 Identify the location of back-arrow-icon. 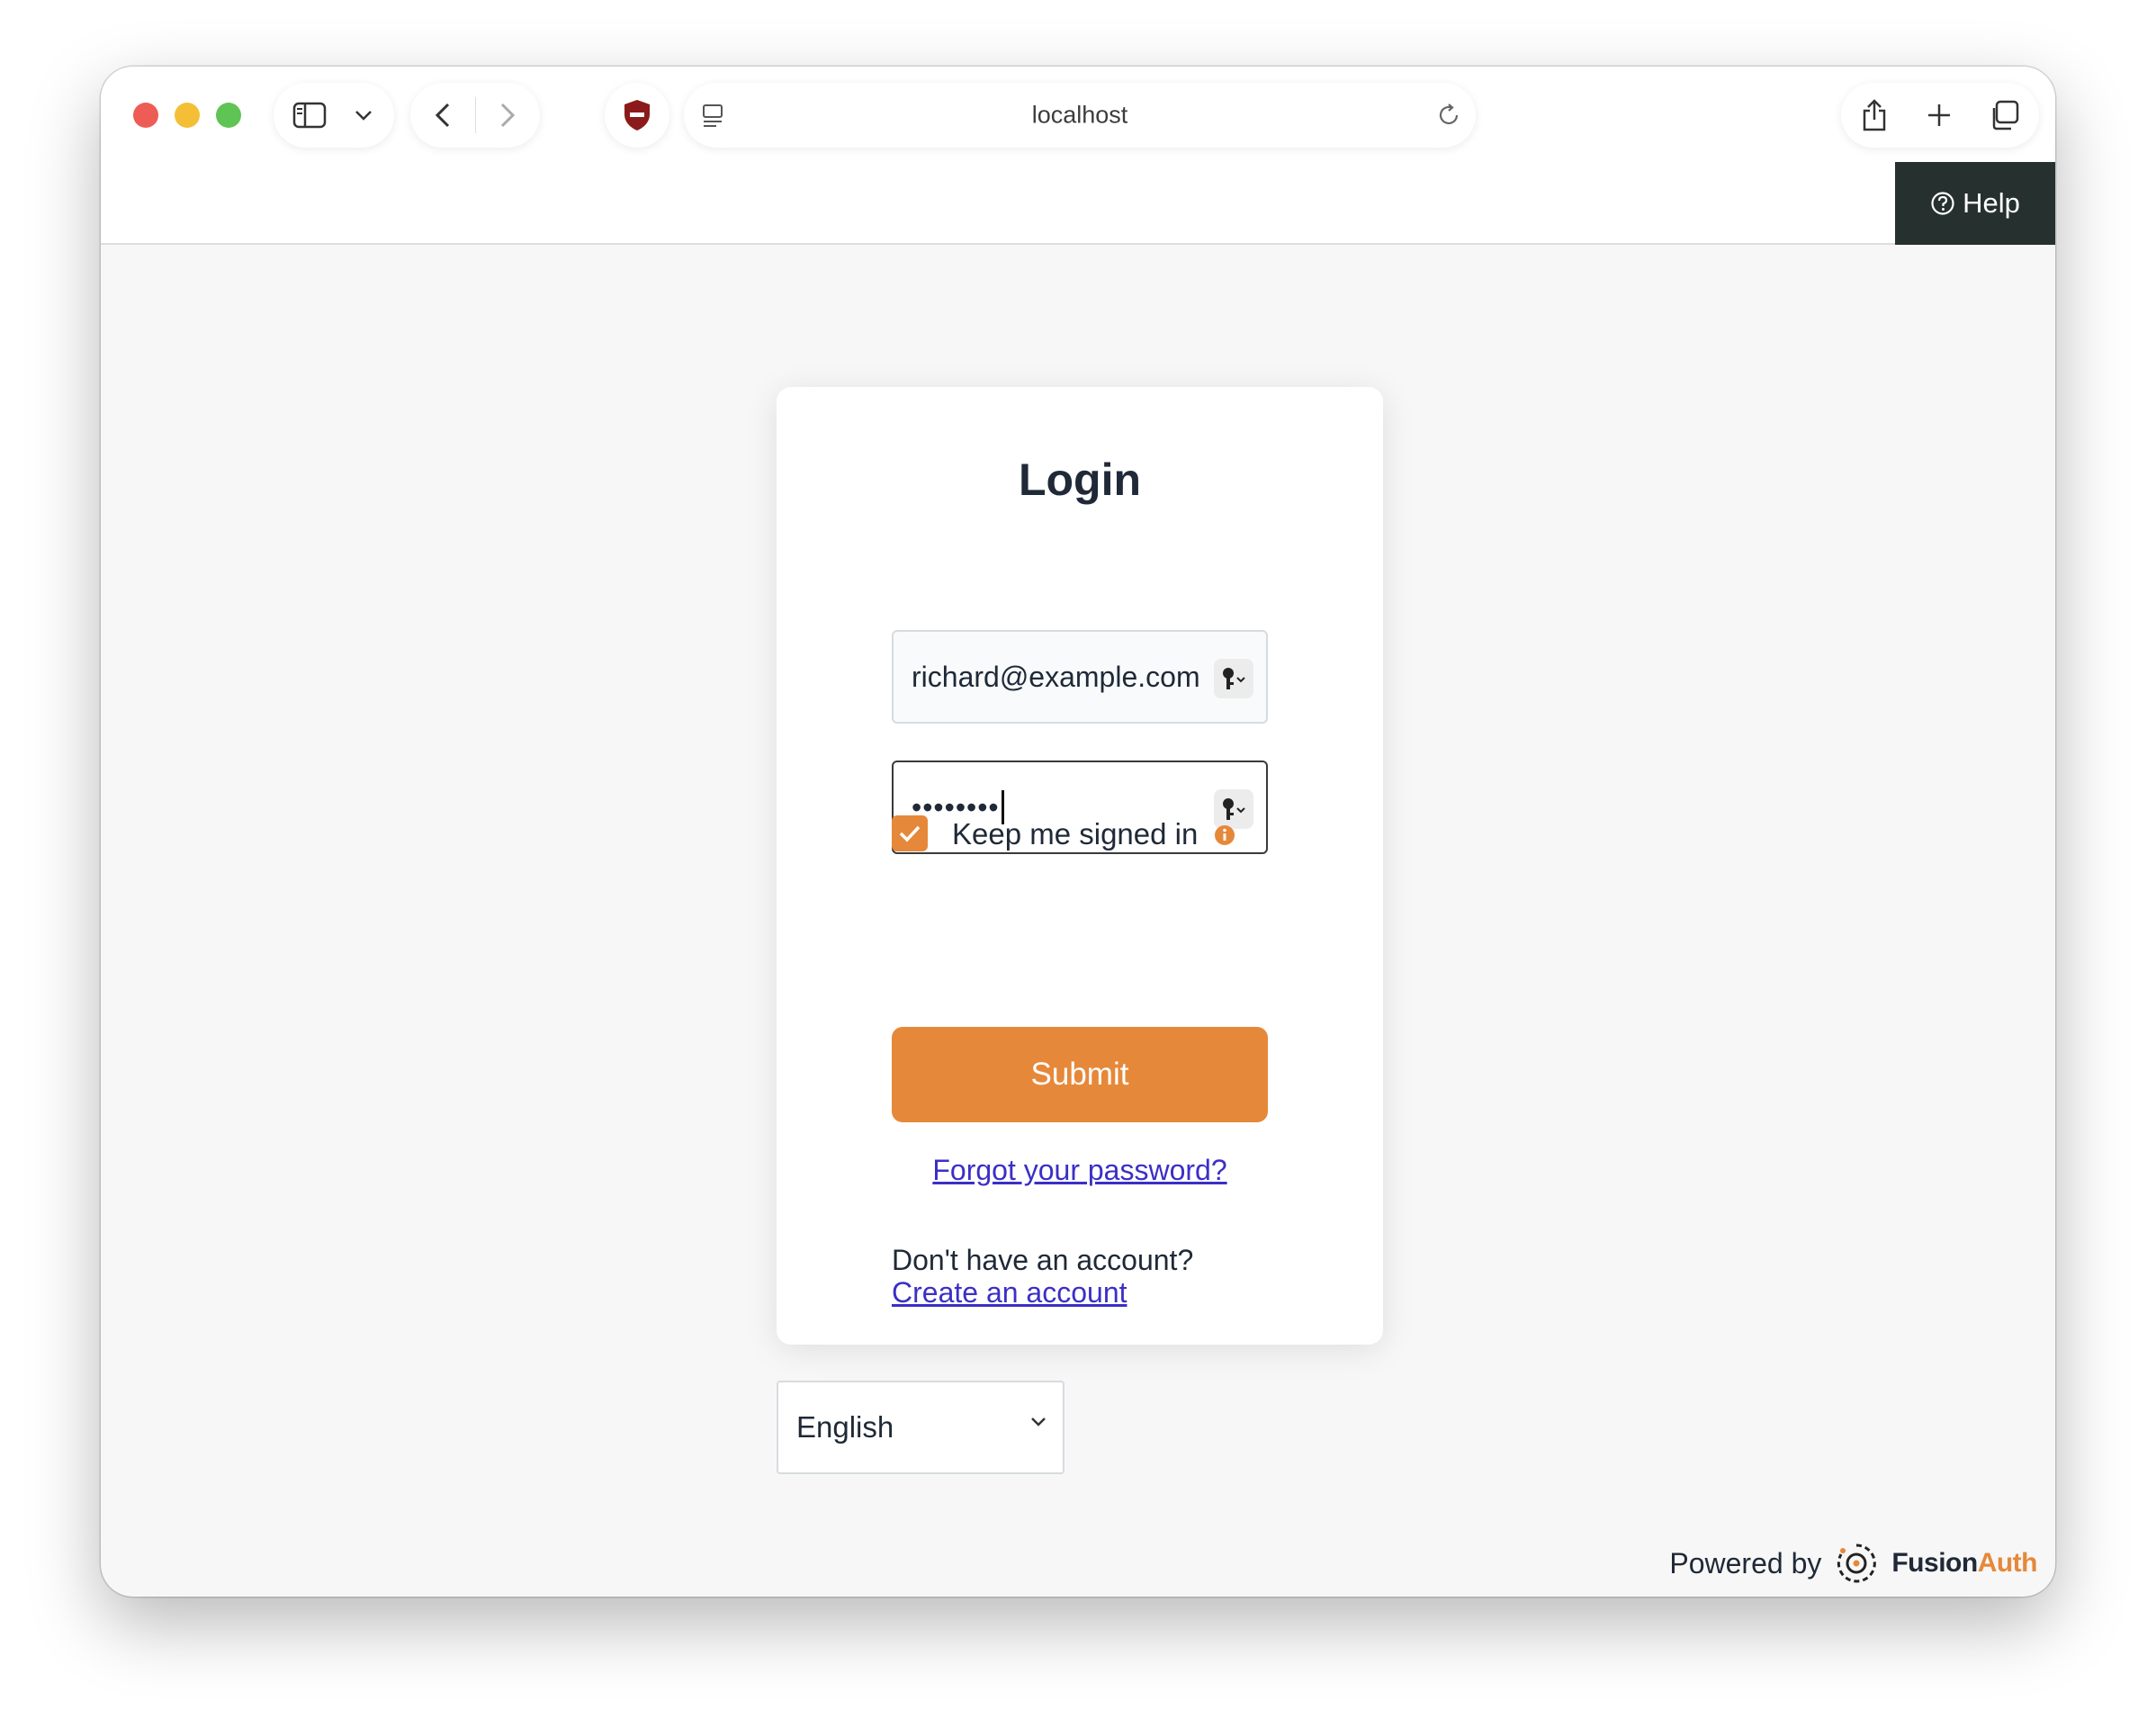
(442, 116).